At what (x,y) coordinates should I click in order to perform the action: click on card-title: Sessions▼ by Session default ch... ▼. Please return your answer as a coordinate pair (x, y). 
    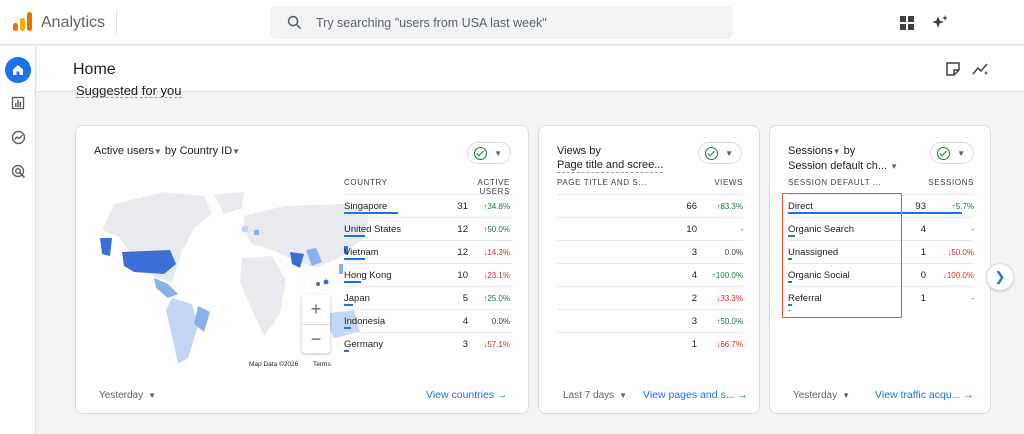
    Looking at the image, I should click on (843, 159).